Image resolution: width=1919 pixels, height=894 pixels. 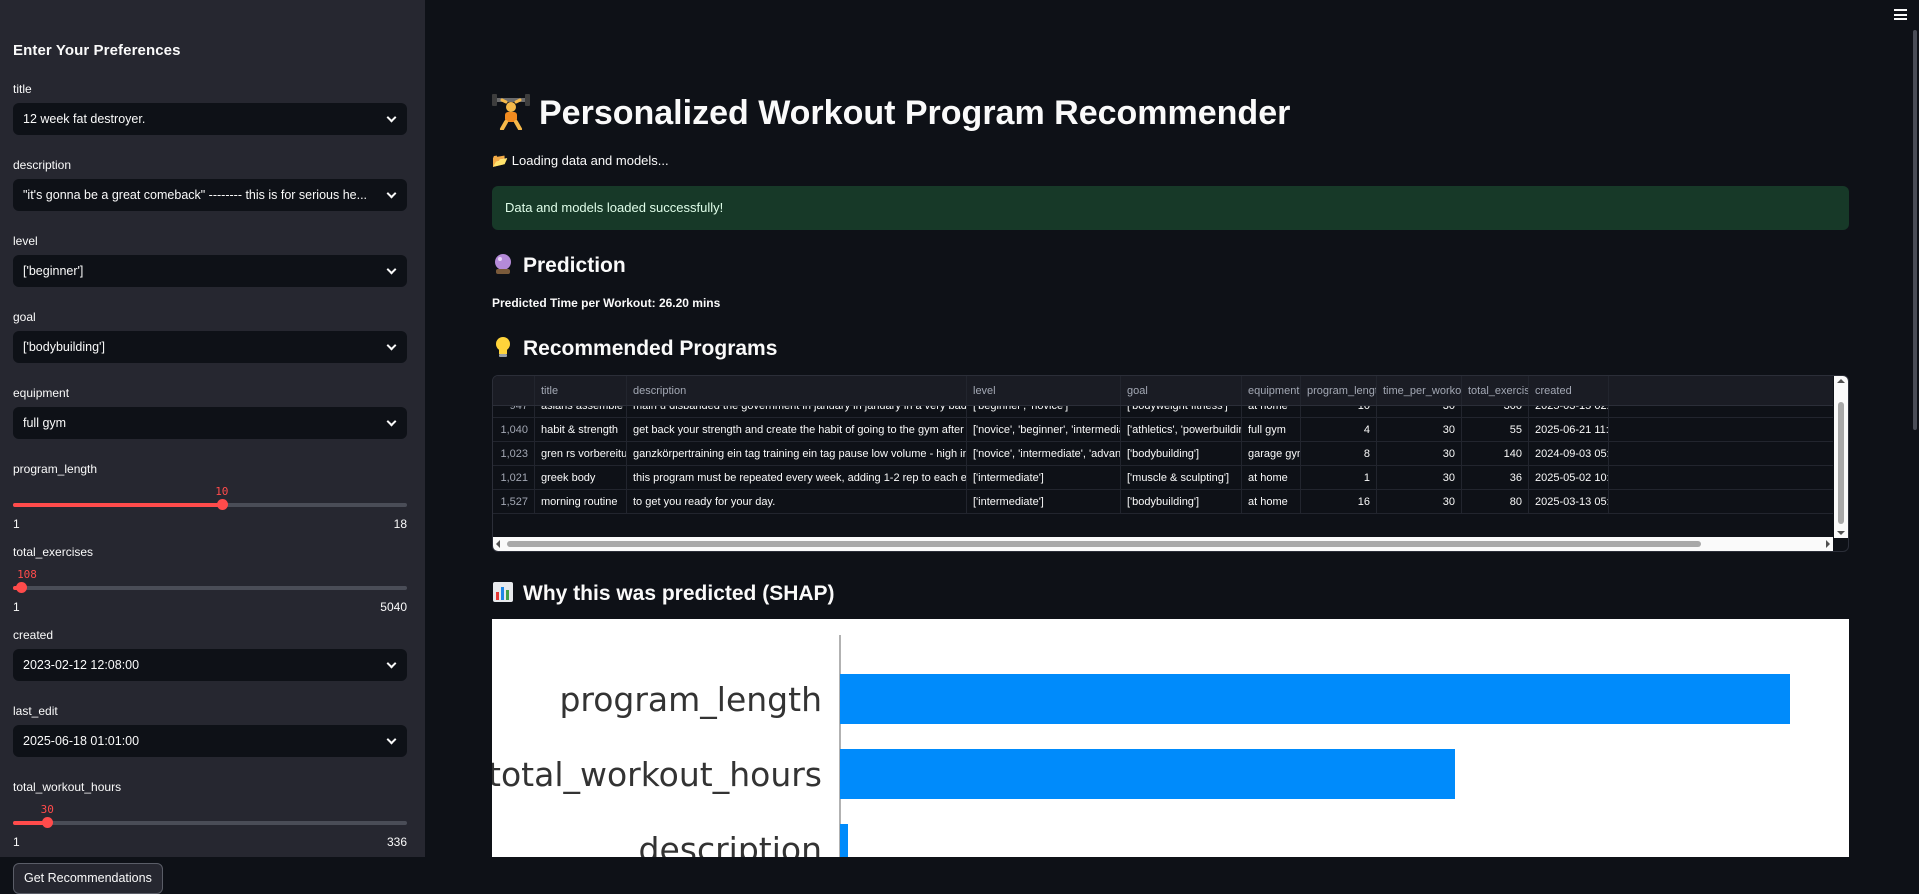 What do you see at coordinates (1495, 477) in the screenshot?
I see `table-cell: 36` at bounding box center [1495, 477].